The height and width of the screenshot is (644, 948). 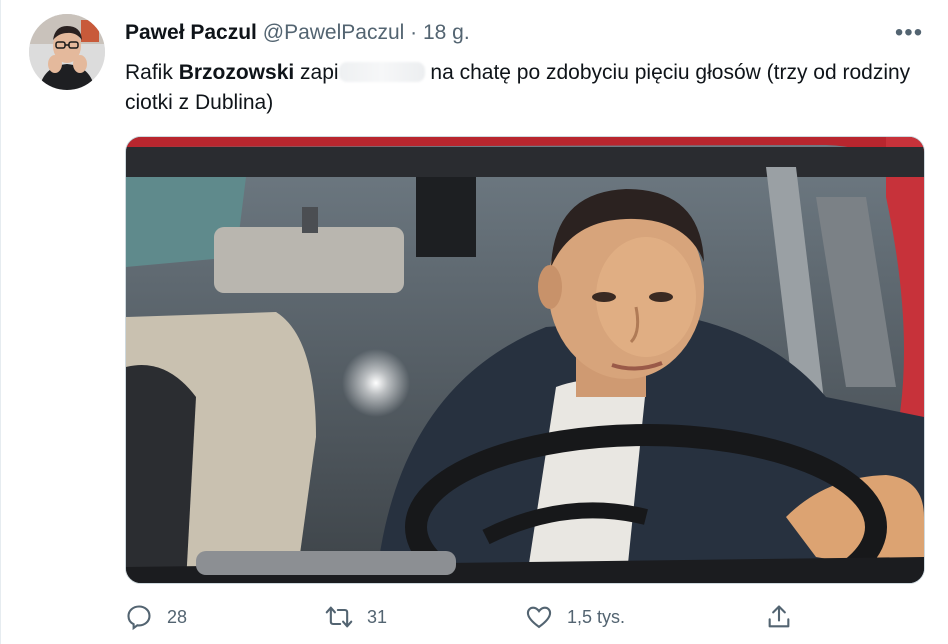 I want to click on retweet-button: 31, so click(x=356, y=617).